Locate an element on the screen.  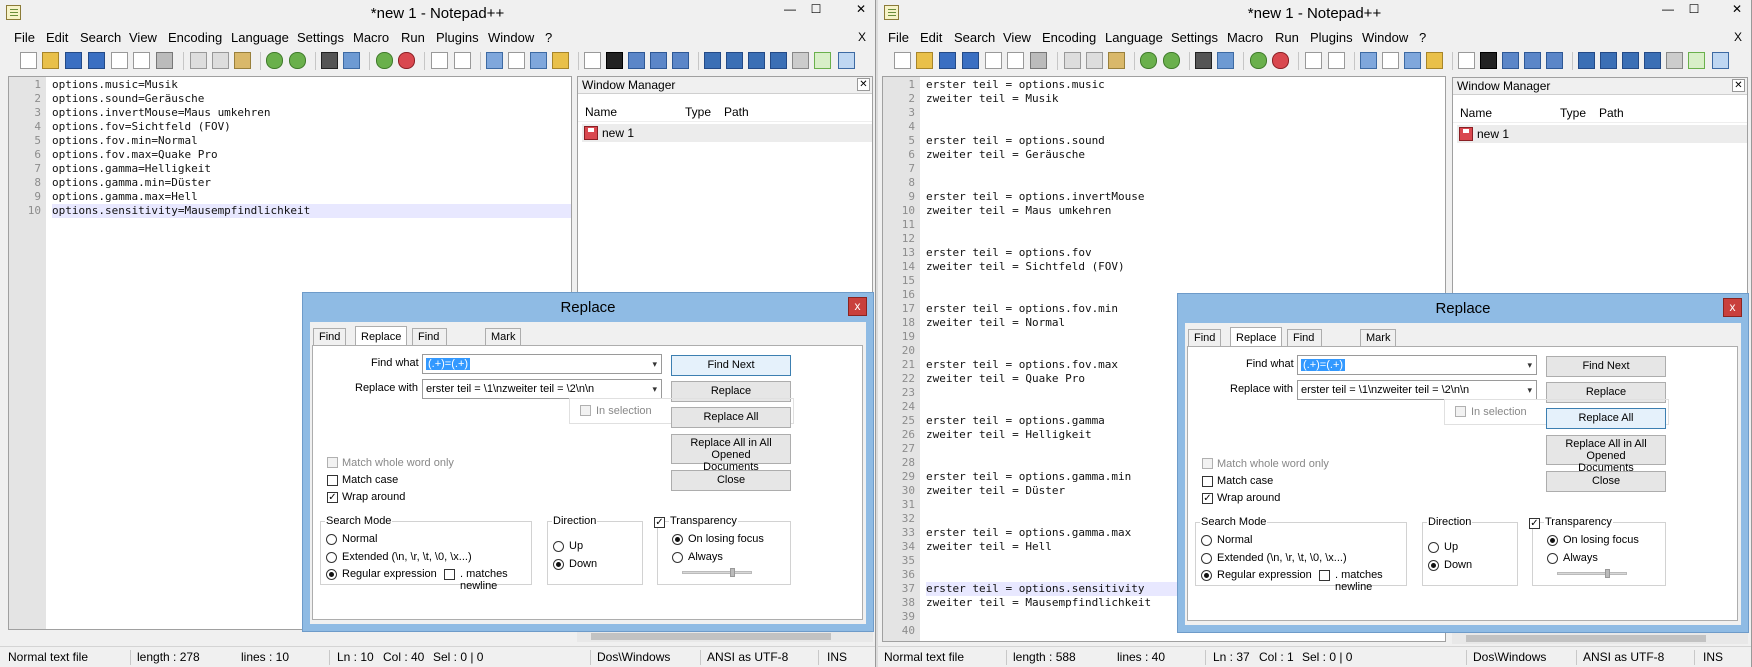
window-list-icon is located at coordinates (846, 60).